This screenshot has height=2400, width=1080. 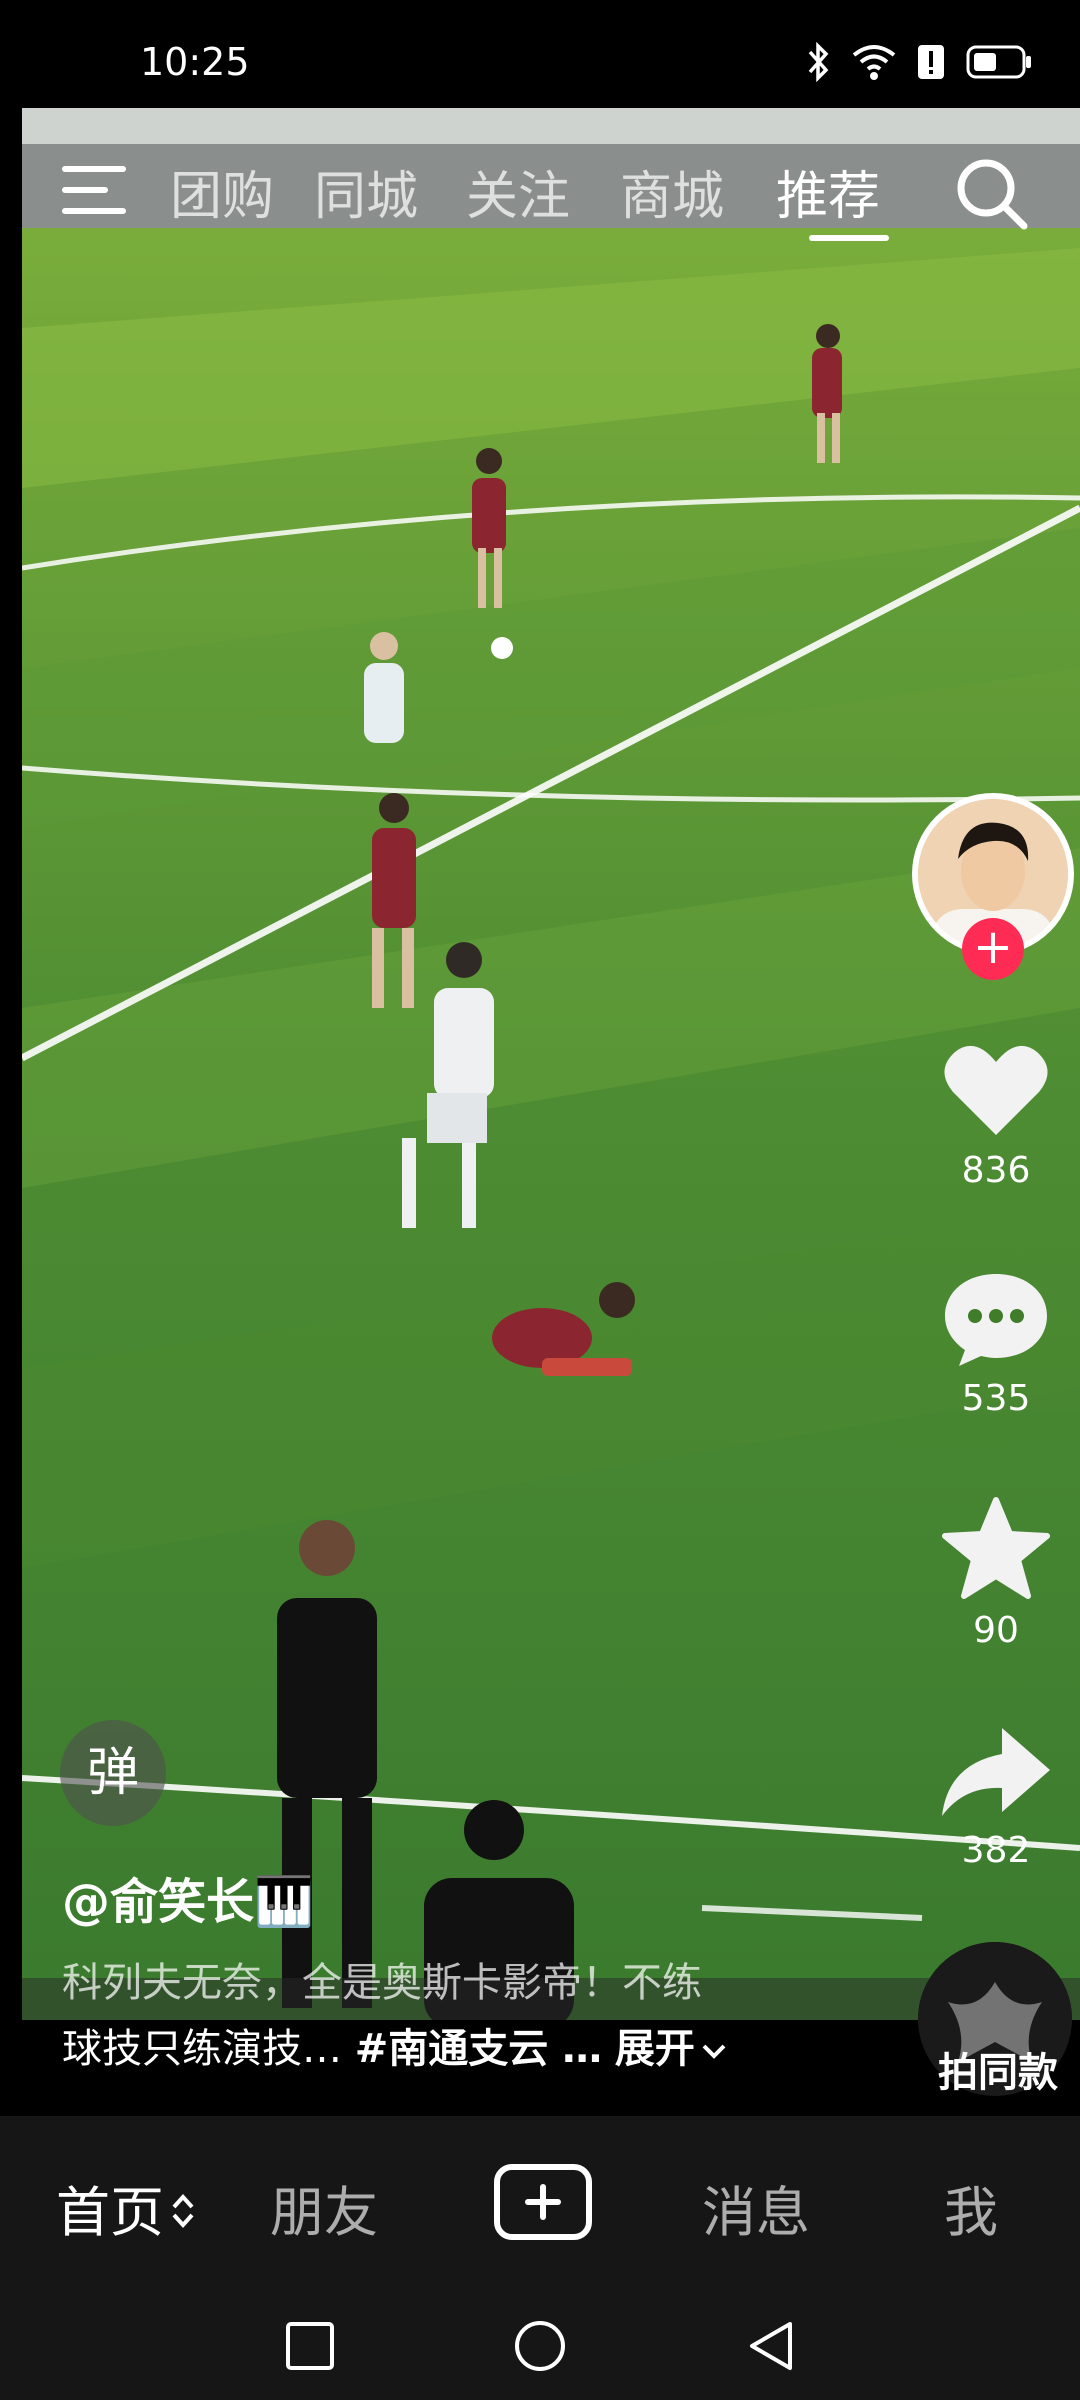 I want to click on back-icon, so click(x=772, y=2346).